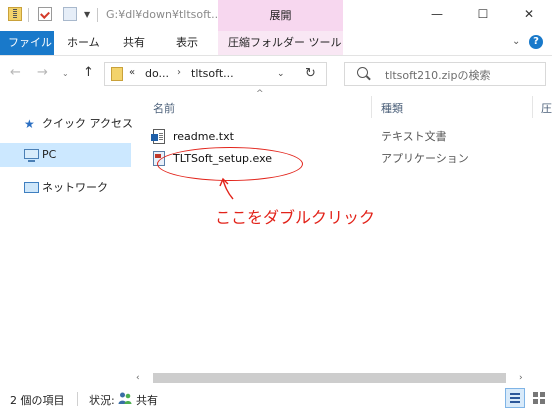 The image size is (552, 412). I want to click on sidebar-item-quick-access: ★ クイック アクセス, so click(66, 124).